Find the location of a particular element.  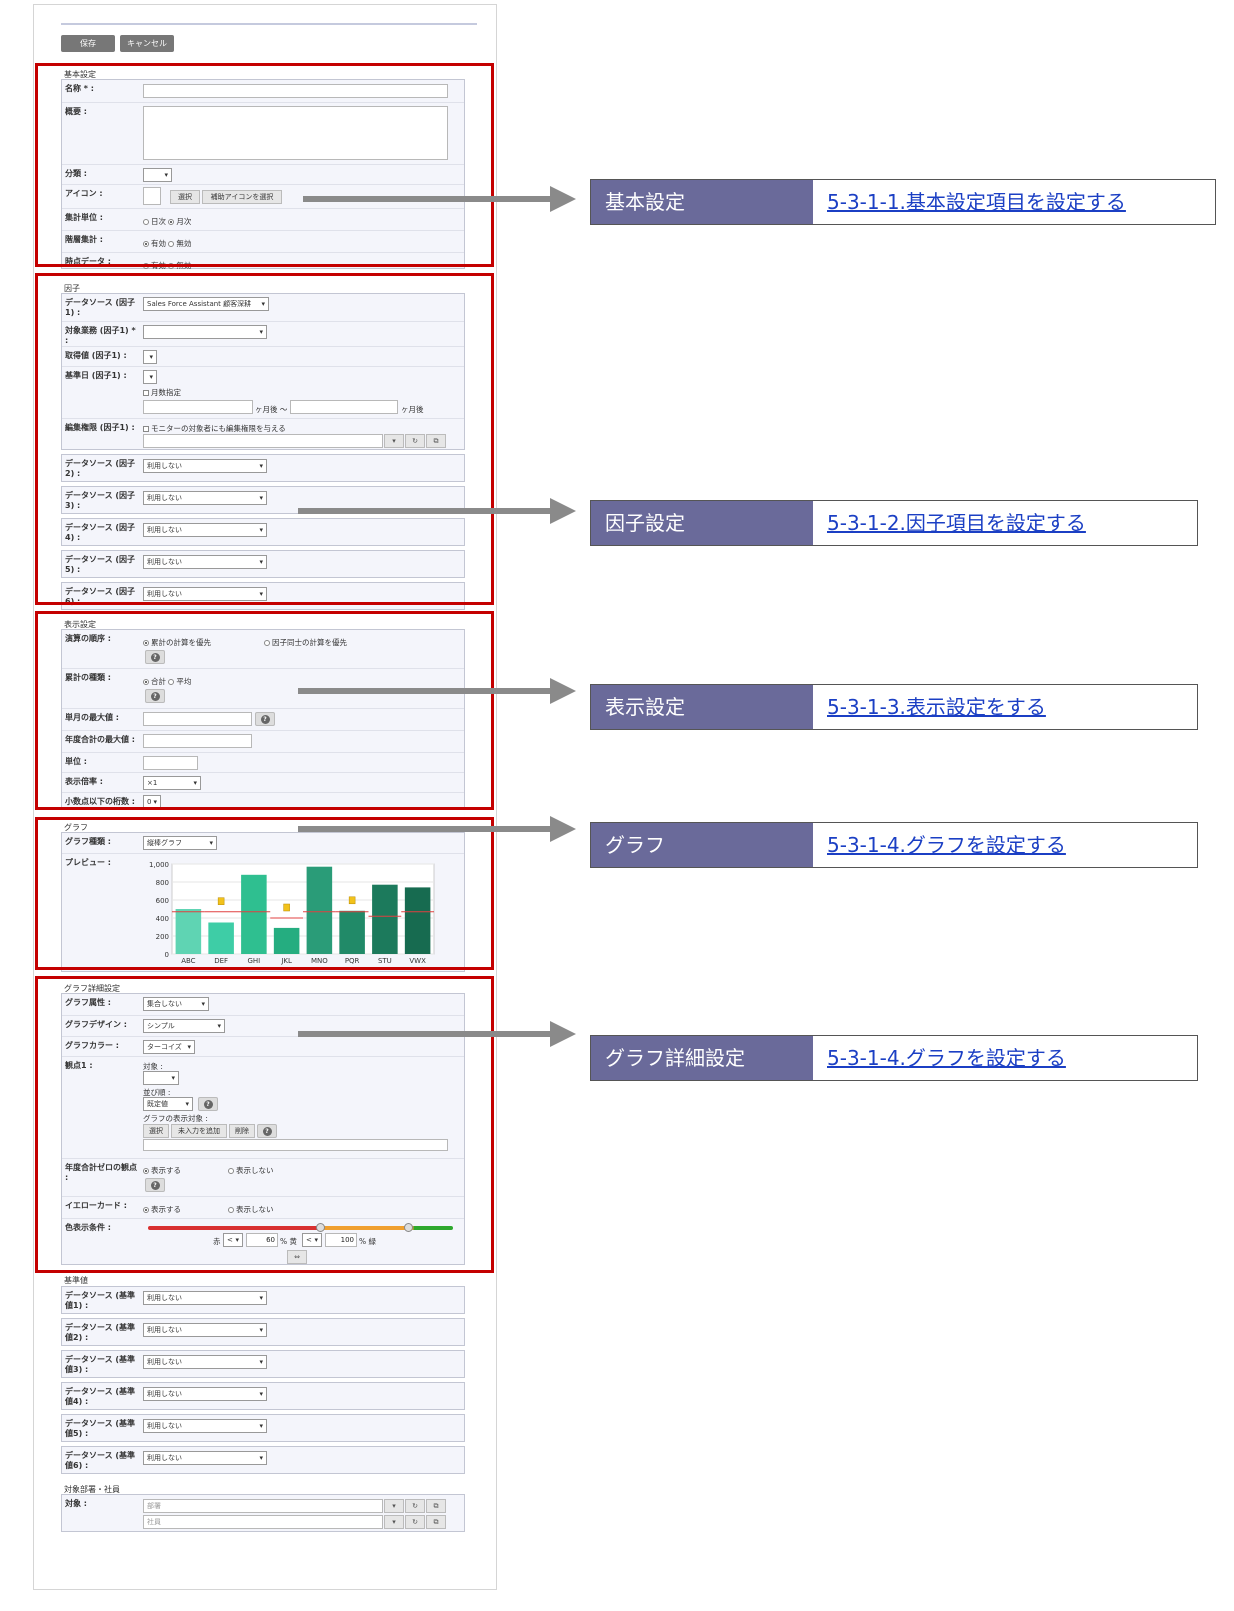

target-box: 対象 : 部署 ▾ ↻ ⧉ 社員 ▾ ↻ ⧉ is located at coordinates (263, 1513).